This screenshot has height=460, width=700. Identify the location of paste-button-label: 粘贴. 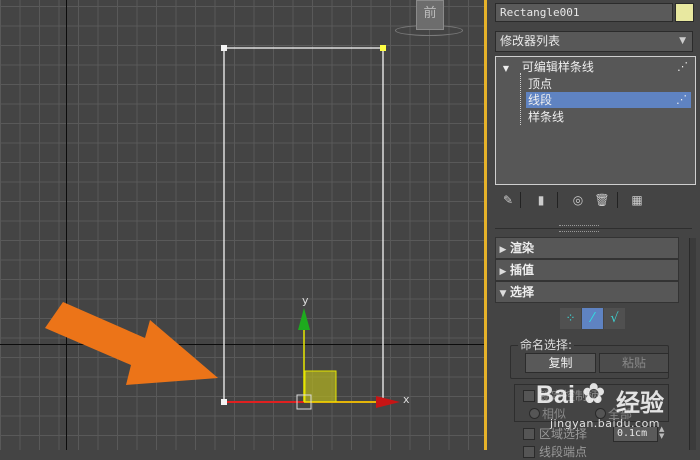
(633, 363).